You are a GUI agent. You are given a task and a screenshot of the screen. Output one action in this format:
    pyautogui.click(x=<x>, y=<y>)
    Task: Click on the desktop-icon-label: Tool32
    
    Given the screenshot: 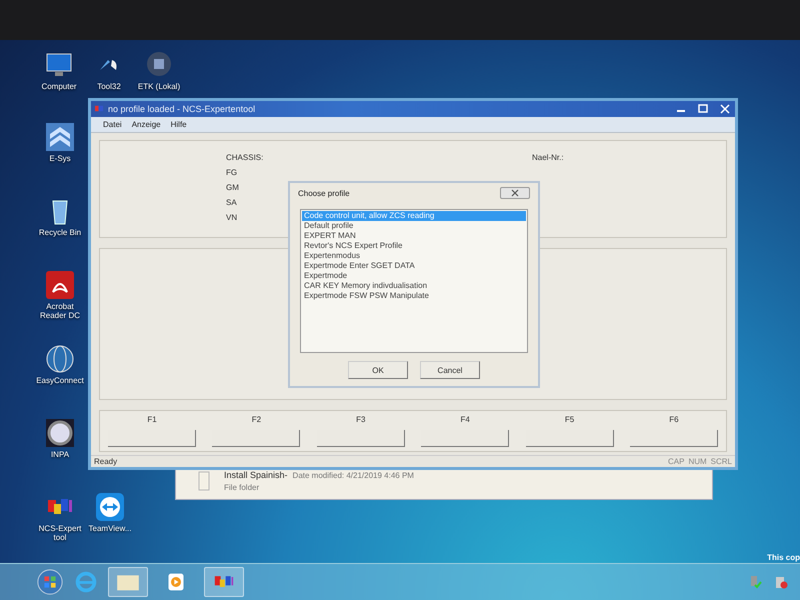 What is the action you would take?
    pyautogui.click(x=109, y=87)
    